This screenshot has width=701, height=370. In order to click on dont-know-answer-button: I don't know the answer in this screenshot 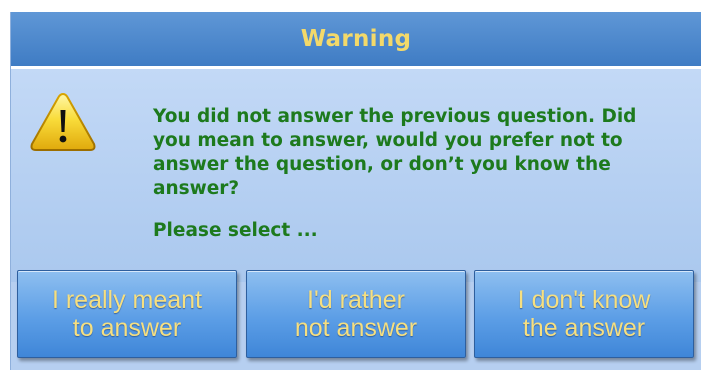, I will do `click(584, 314)`.